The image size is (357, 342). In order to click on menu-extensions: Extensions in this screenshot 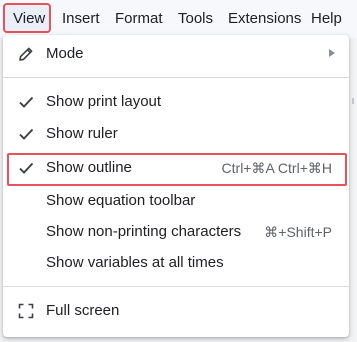, I will do `click(264, 19)`.